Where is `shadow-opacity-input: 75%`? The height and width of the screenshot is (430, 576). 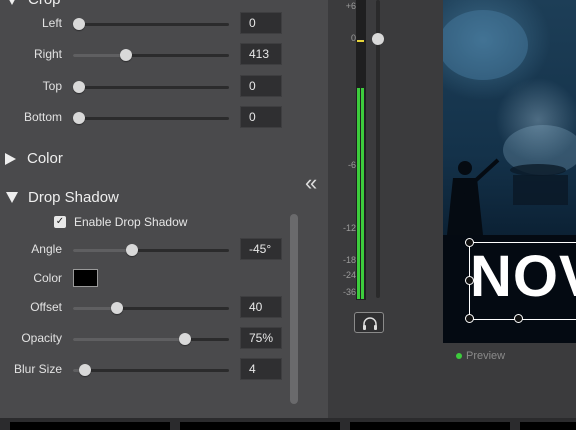
shadow-opacity-input: 75% is located at coordinates (261, 338).